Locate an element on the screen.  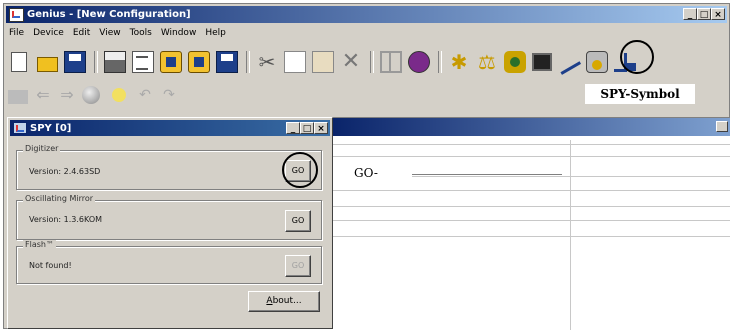
flash-status: Not found! is located at coordinates (50, 265).